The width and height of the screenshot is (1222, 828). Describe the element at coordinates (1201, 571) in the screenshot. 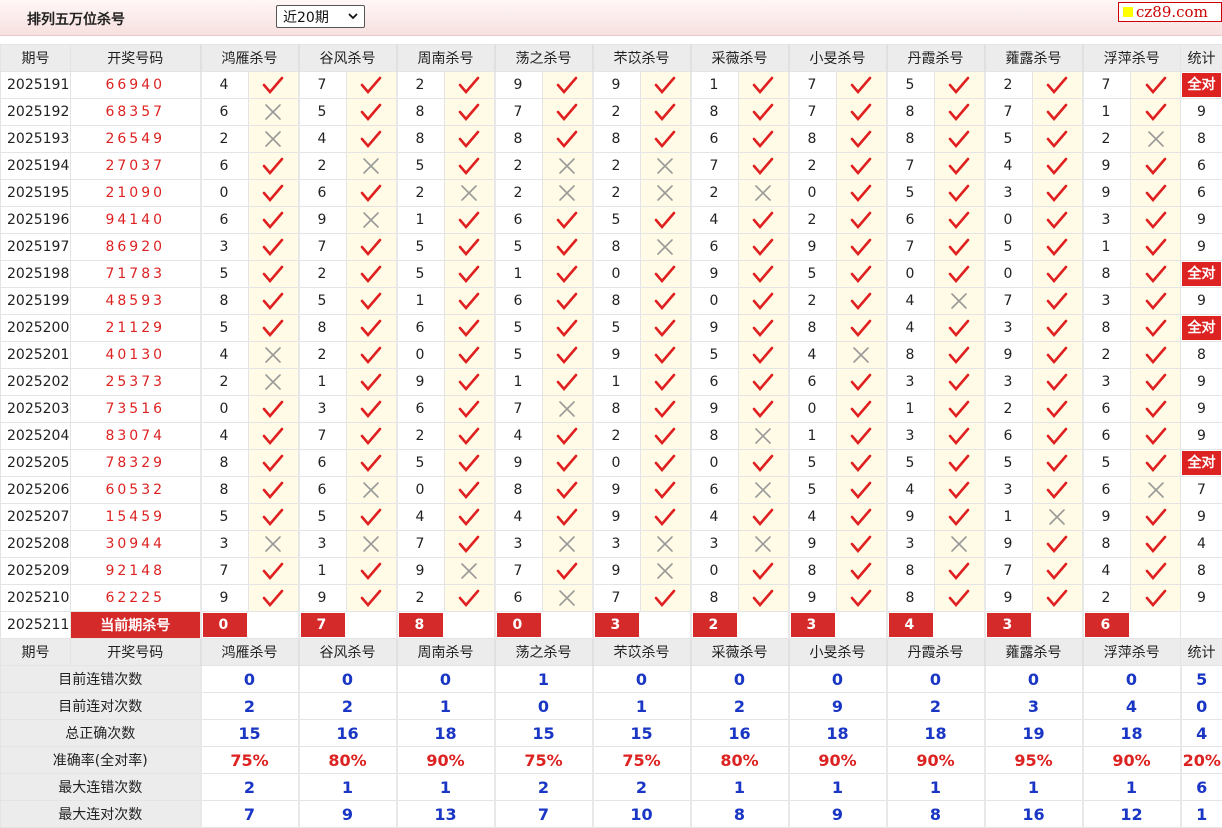

I see `stat-cell: 8` at that location.